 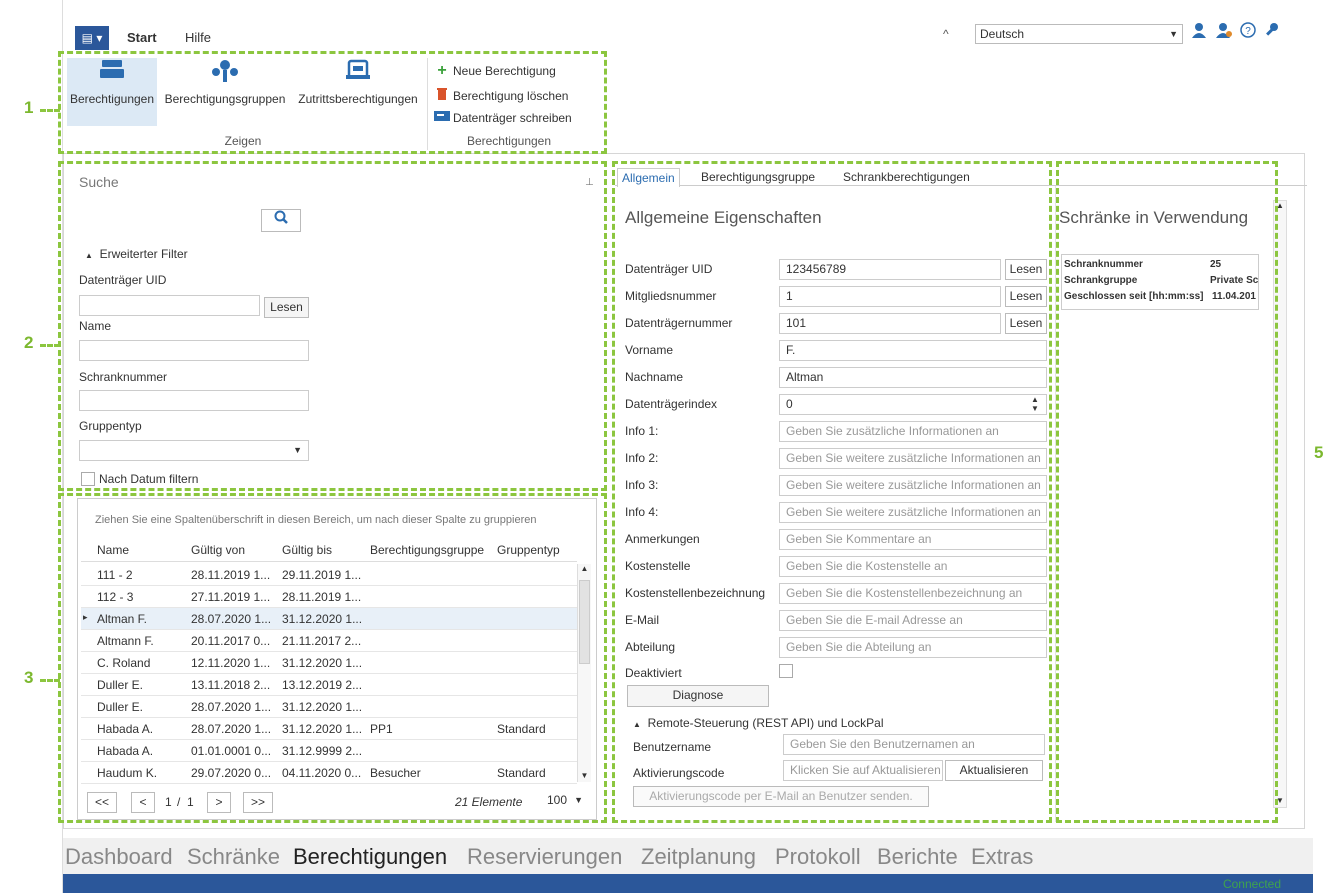 I want to click on advanced-filter-toggle: ▲ Erweiterter Filter, so click(x=136, y=254).